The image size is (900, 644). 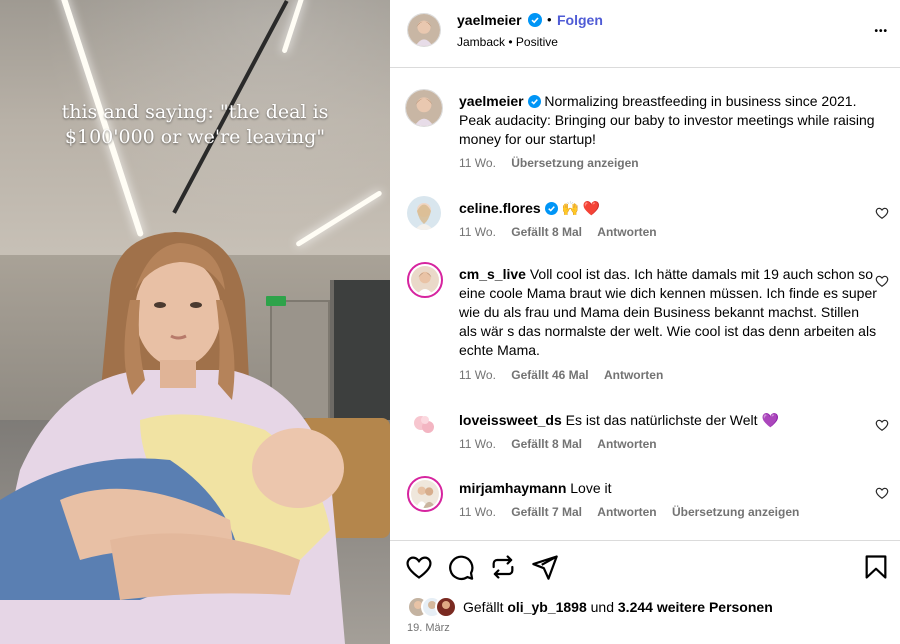 I want to click on follow-button: Folgen, so click(x=580, y=20).